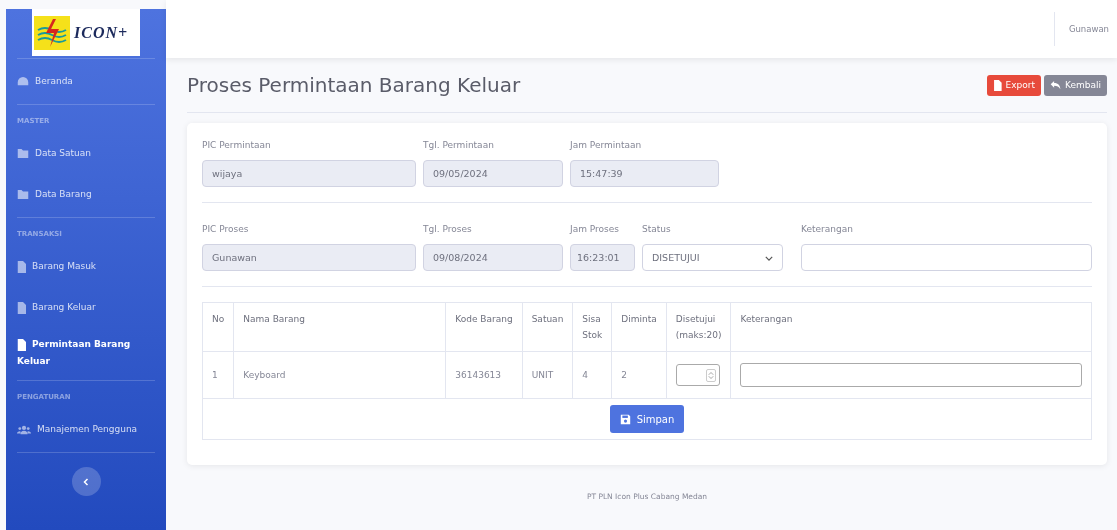 The height and width of the screenshot is (530, 1117). Describe the element at coordinates (484, 327) in the screenshot. I see `column-header: Kode Barang` at that location.